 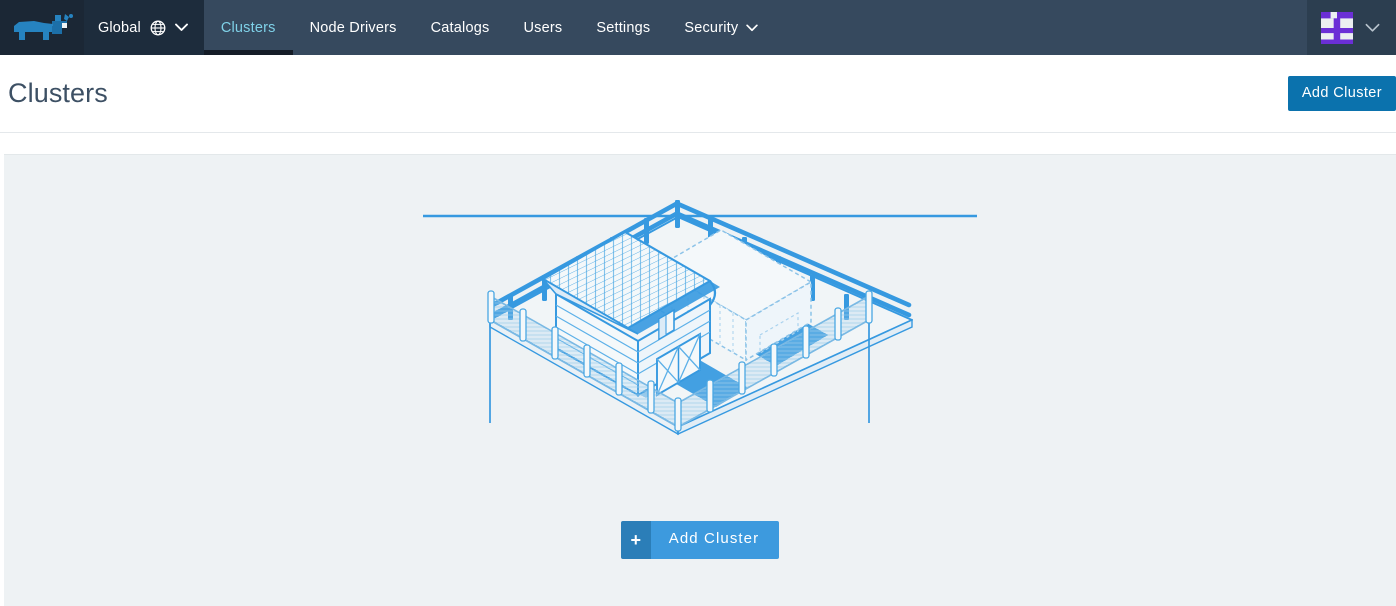 I want to click on add-cluster-button: + Add Cluster, so click(x=700, y=540).